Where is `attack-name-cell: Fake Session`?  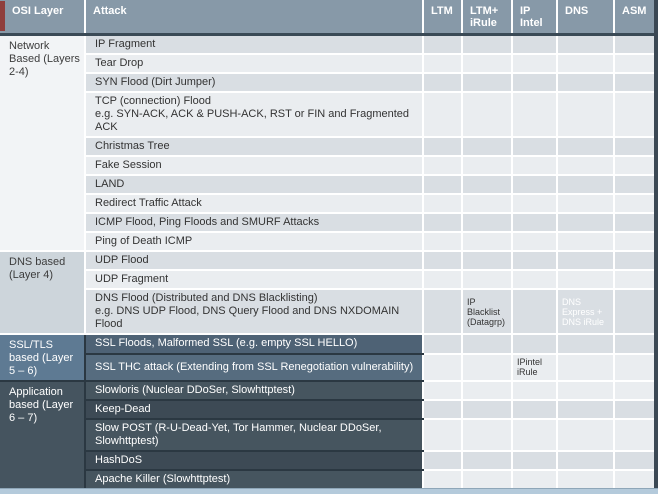 attack-name-cell: Fake Session is located at coordinates (253, 166).